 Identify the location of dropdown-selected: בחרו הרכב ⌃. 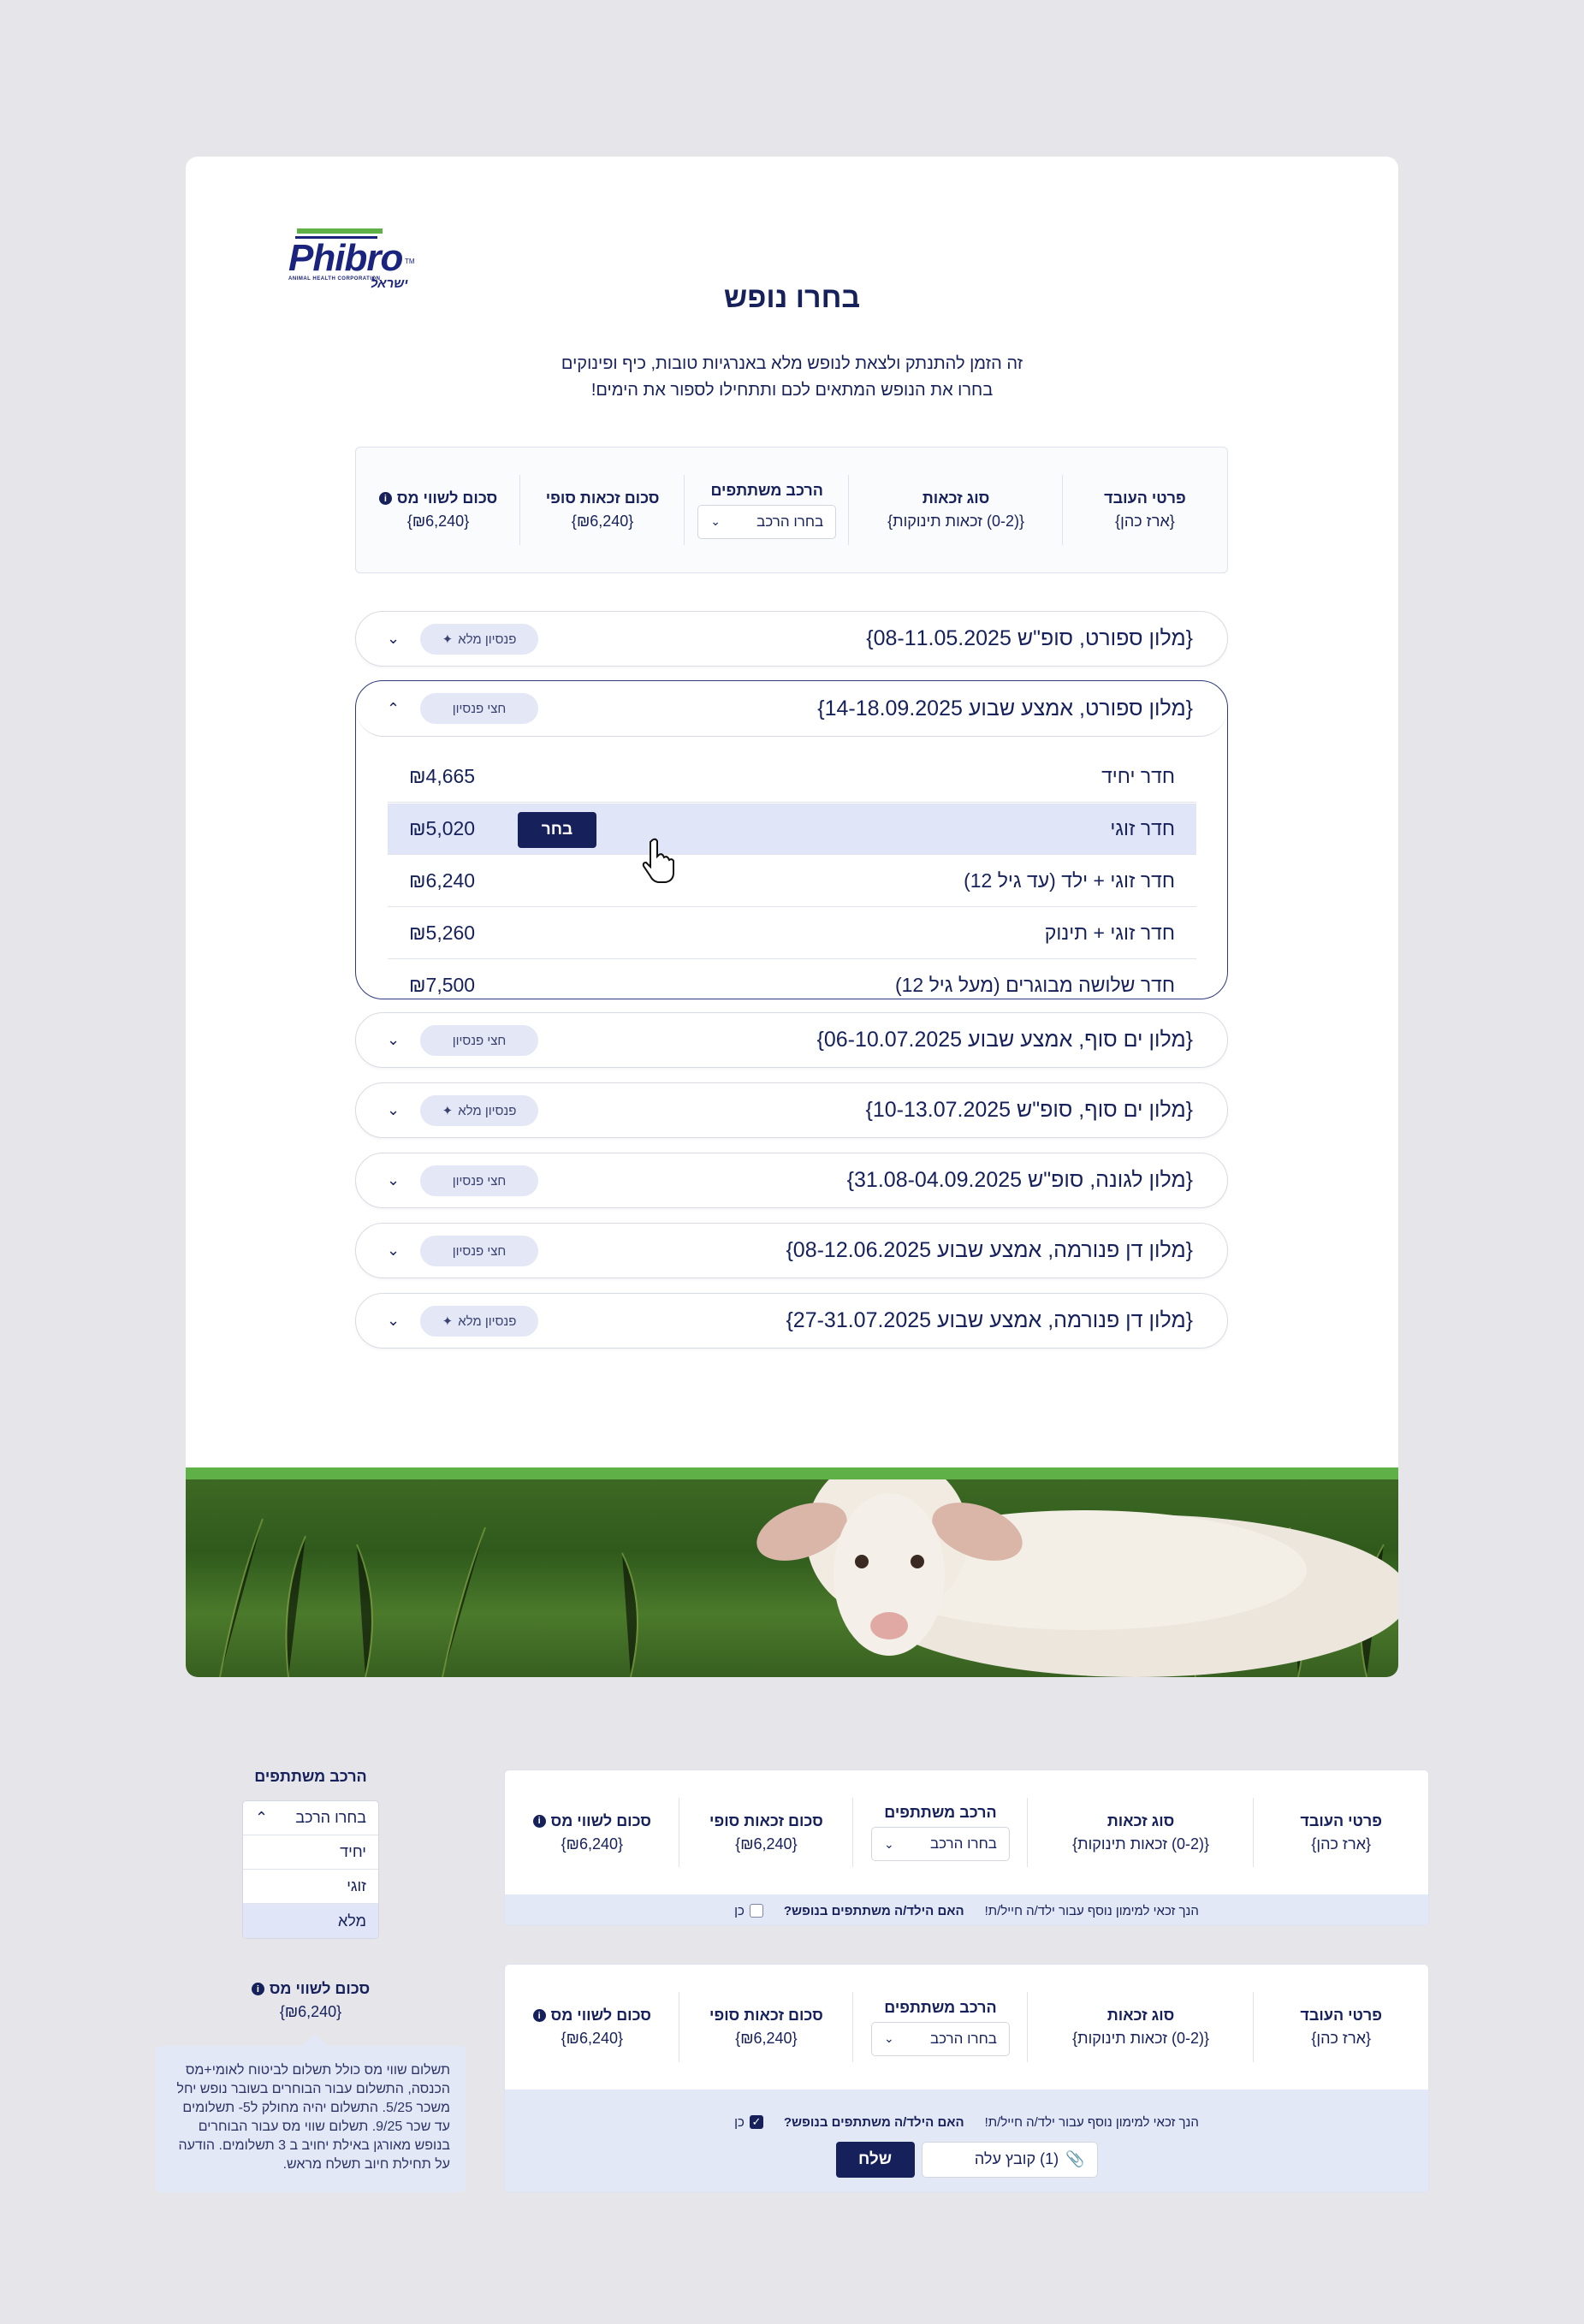
(310, 1818).